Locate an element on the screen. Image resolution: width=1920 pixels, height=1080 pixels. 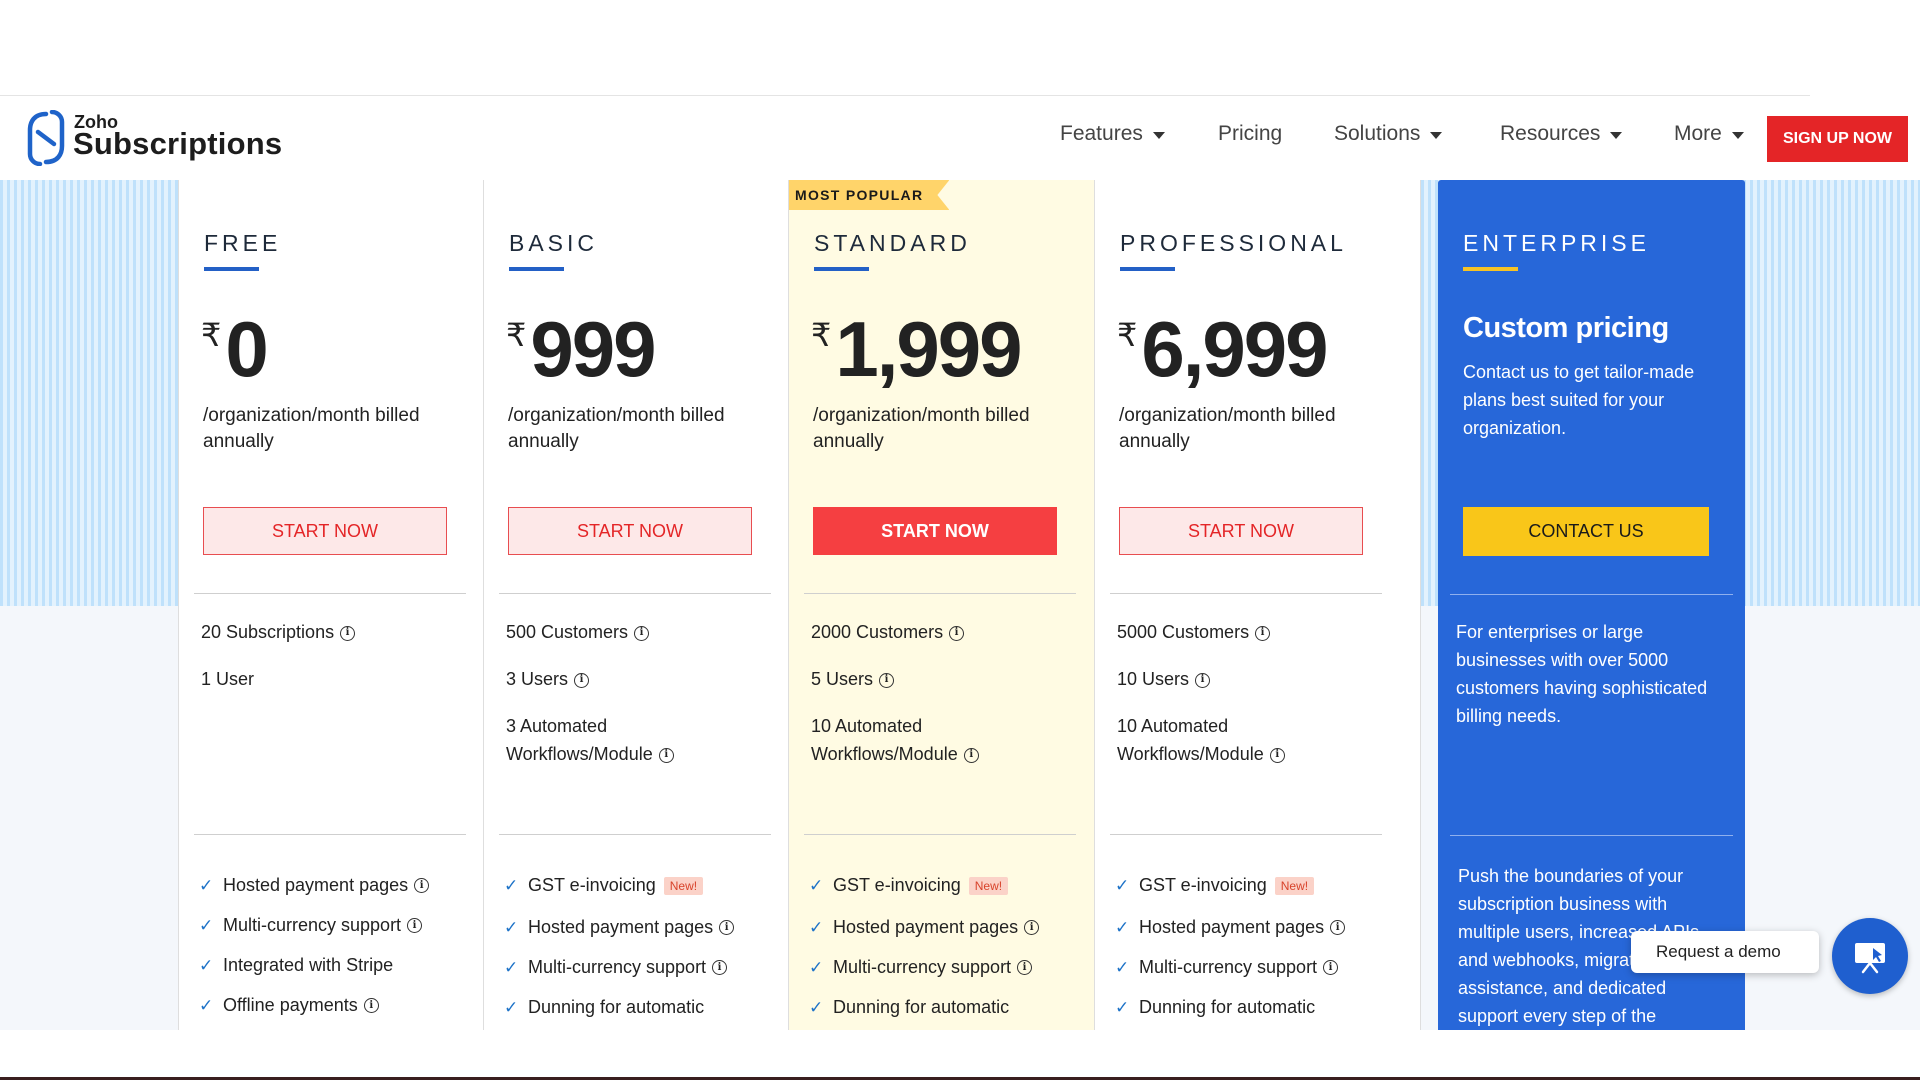
sign-up-button: SIGN UP NOW is located at coordinates (1837, 139).